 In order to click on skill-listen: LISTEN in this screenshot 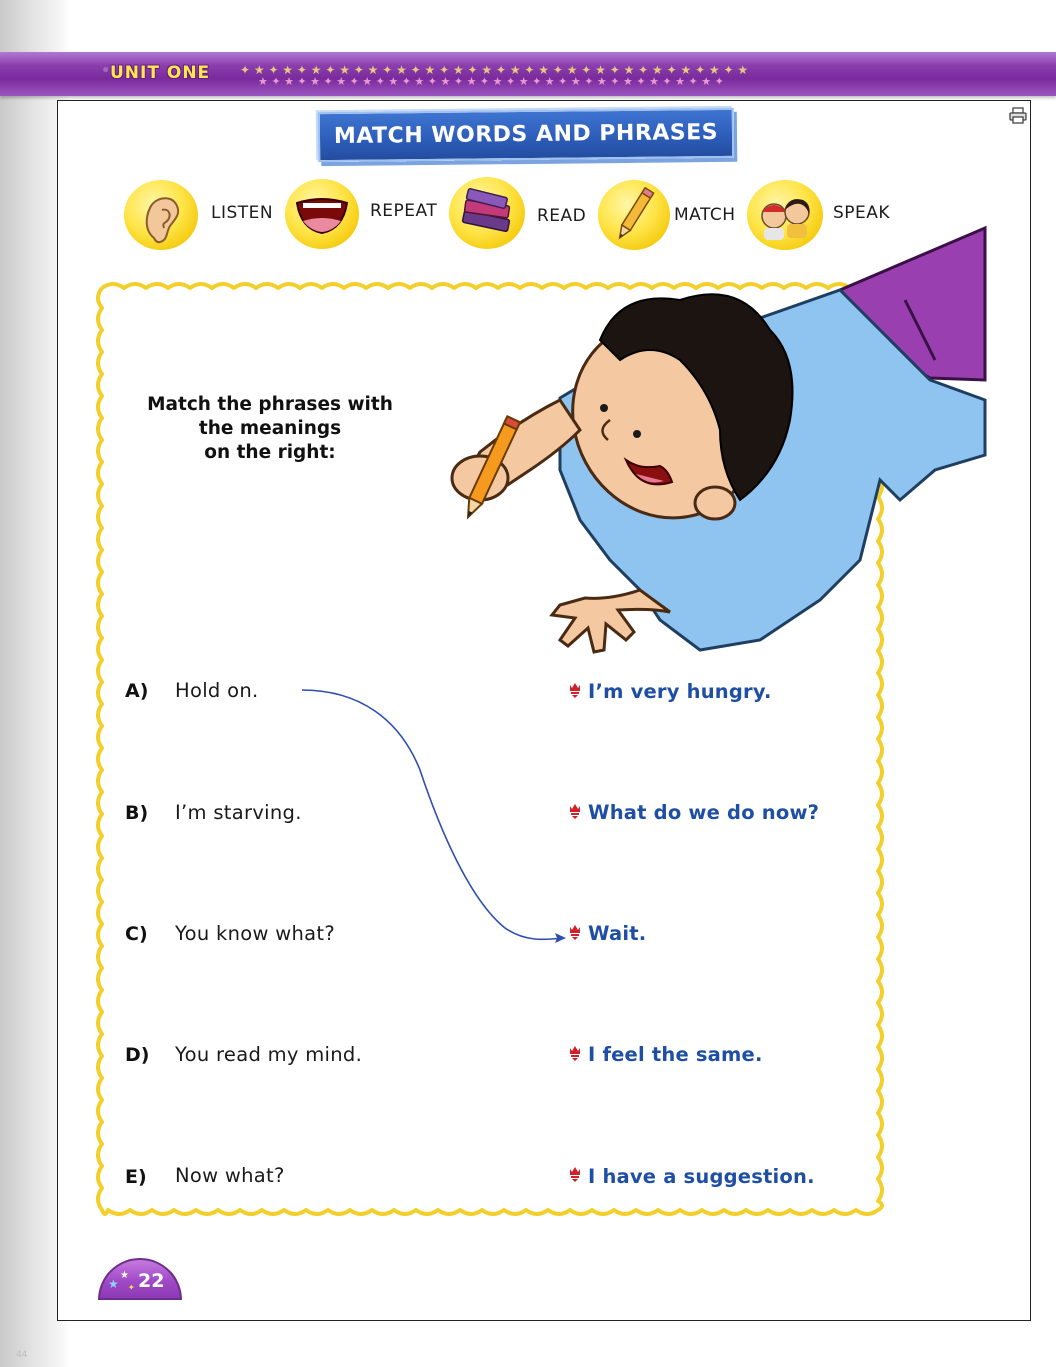, I will do `click(204, 215)`.